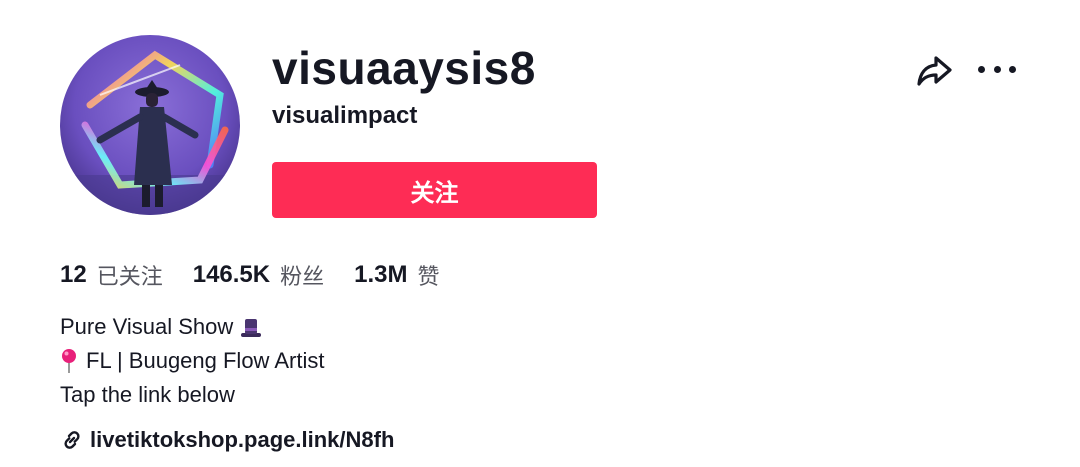  Describe the element at coordinates (381, 274) in the screenshot. I see `stat-value: 1.3M` at that location.